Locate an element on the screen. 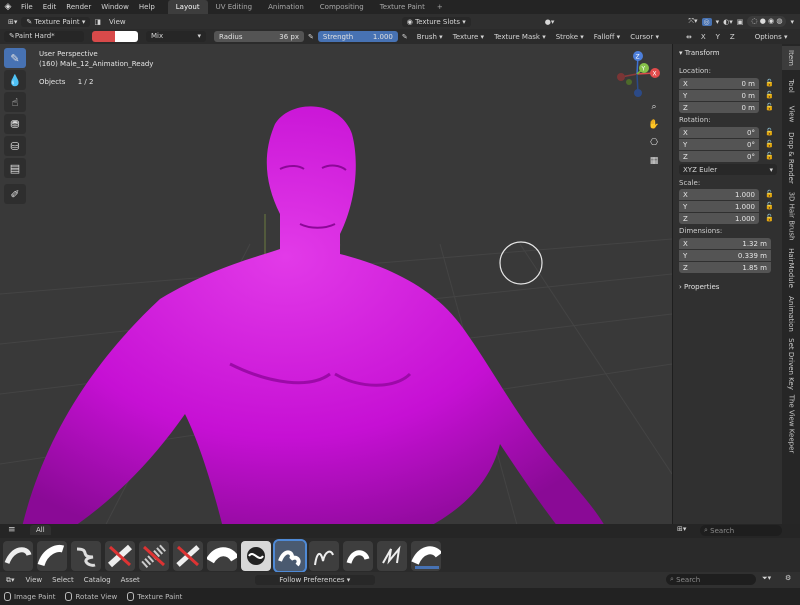  ortho-grid-icon: ▦ is located at coordinates (654, 161).